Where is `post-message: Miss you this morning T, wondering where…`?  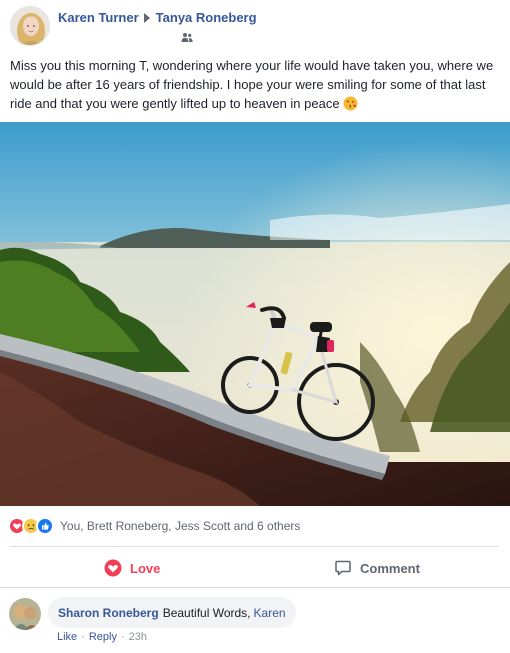 post-message: Miss you this morning T, wondering where… is located at coordinates (257, 84).